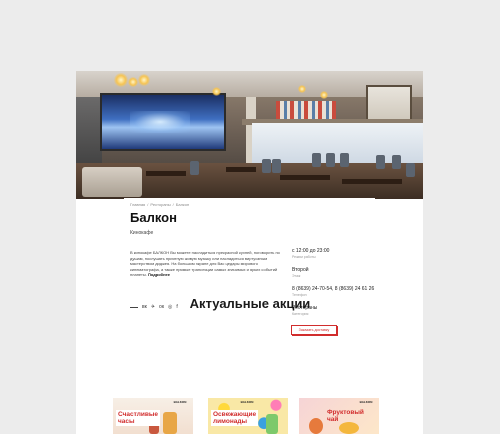 The image size is (500, 434). What do you see at coordinates (314, 330) in the screenshot?
I see `order-delivery-button: Заказать доставку` at bounding box center [314, 330].